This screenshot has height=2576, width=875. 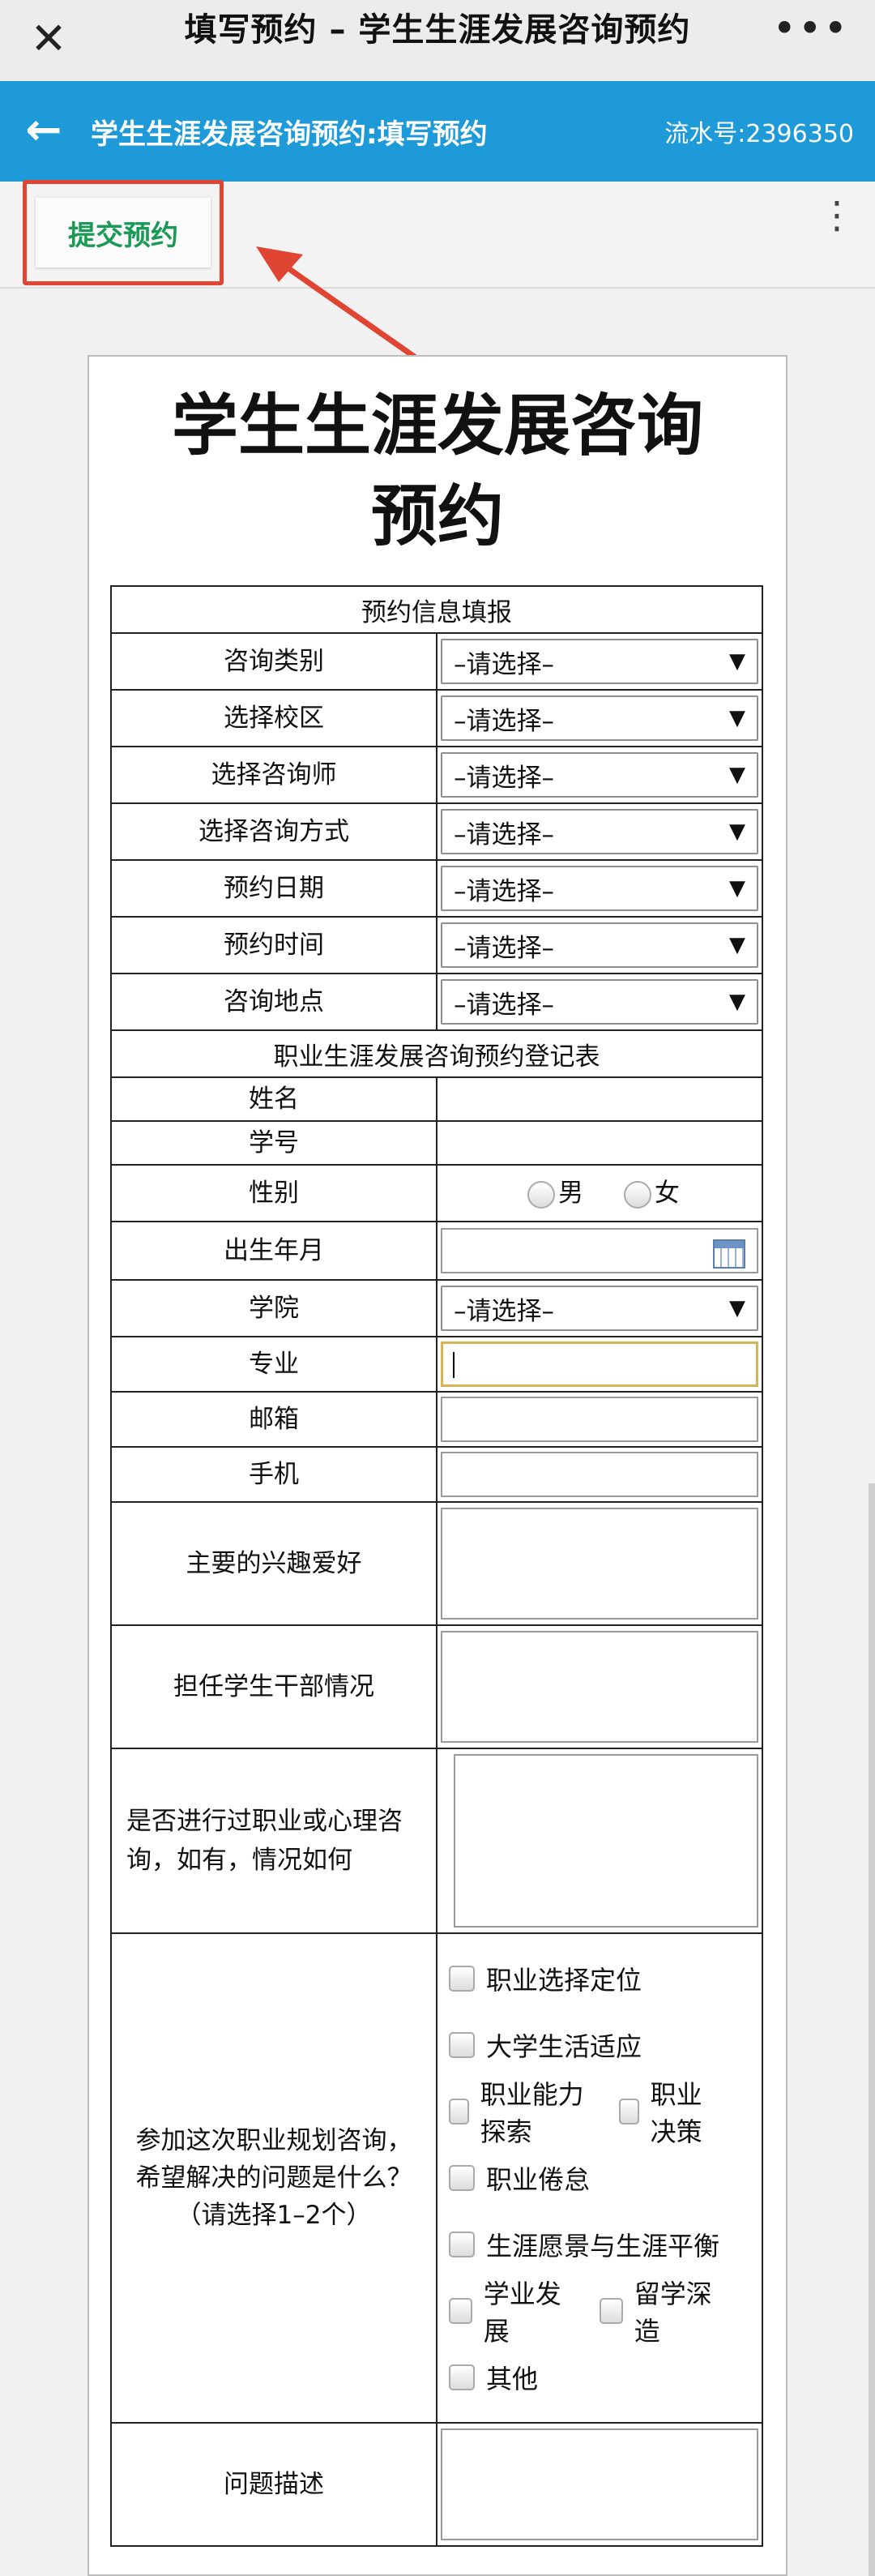 I want to click on college-label: 学院, so click(x=274, y=1308).